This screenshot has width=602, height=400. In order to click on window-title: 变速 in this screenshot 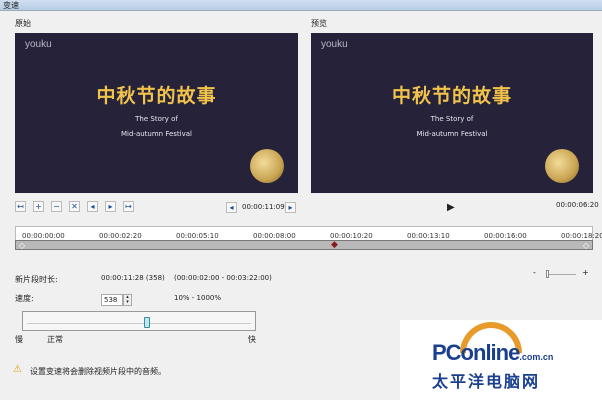, I will do `click(301, 5)`.